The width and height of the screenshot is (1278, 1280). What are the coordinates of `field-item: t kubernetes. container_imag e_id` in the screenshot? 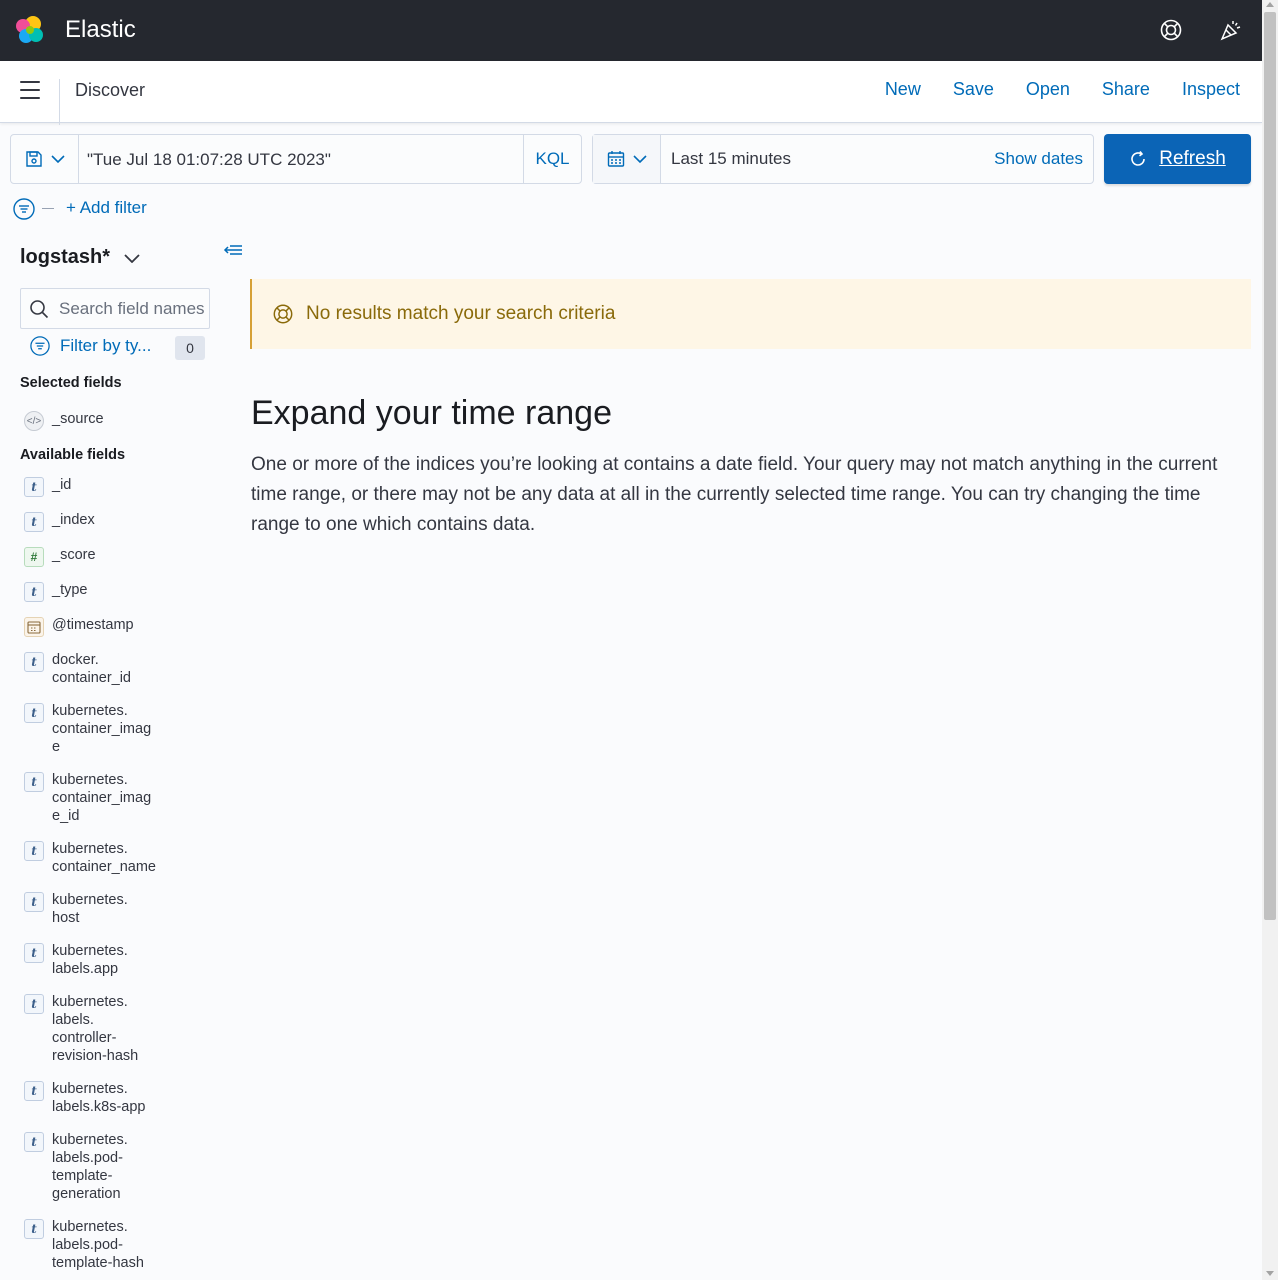 It's located at (97, 798).